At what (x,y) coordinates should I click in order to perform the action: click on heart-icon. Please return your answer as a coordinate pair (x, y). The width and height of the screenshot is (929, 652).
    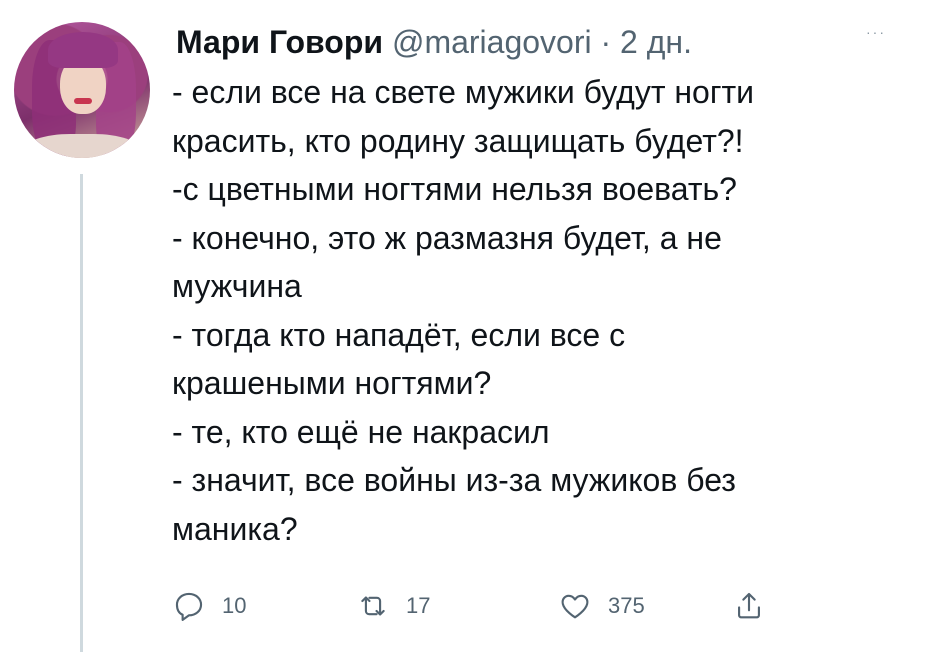
    Looking at the image, I should click on (575, 606).